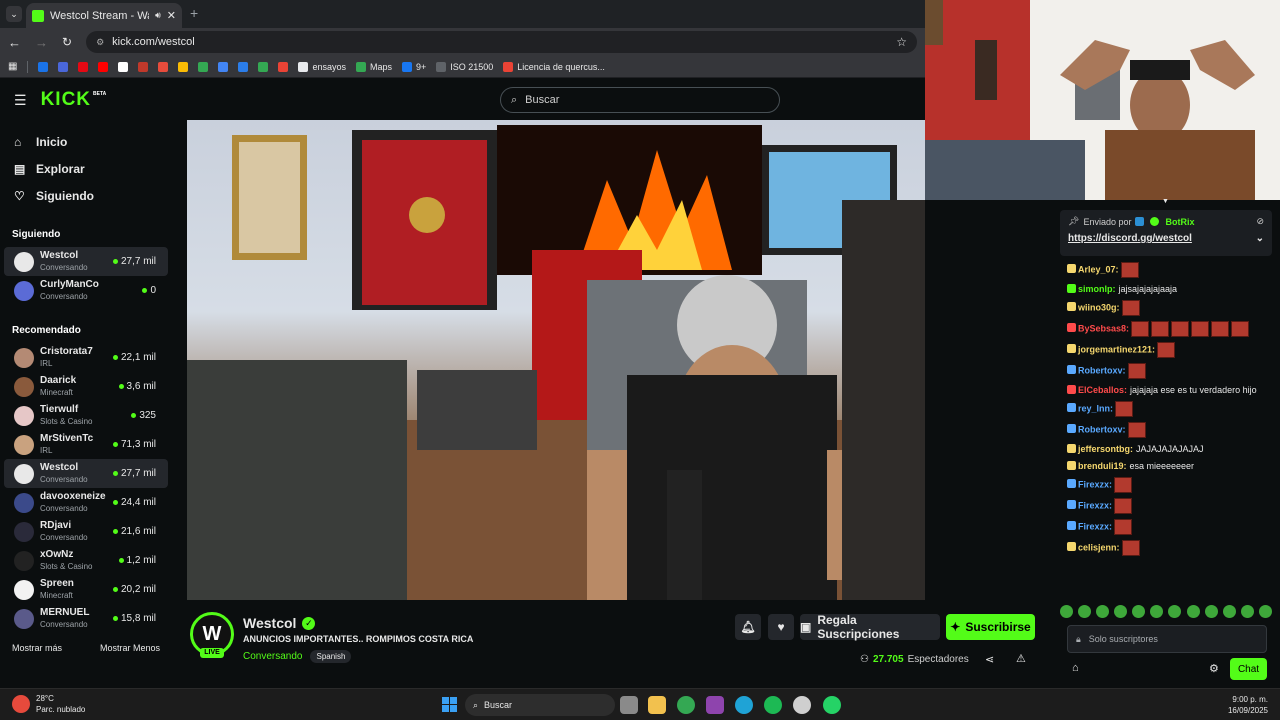 The height and width of the screenshot is (720, 1280). Describe the element at coordinates (86, 195) in the screenshot. I see `sidebar-item-siguiendo: ♡ Siguiendo` at that location.